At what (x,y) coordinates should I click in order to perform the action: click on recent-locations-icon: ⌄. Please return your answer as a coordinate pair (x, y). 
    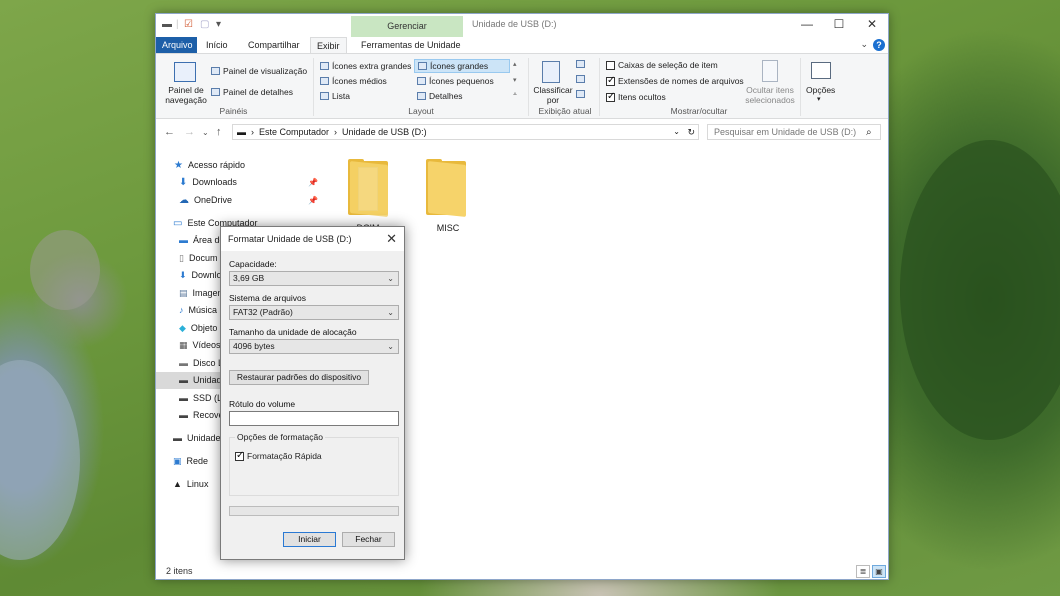
    Looking at the image, I should click on (205, 132).